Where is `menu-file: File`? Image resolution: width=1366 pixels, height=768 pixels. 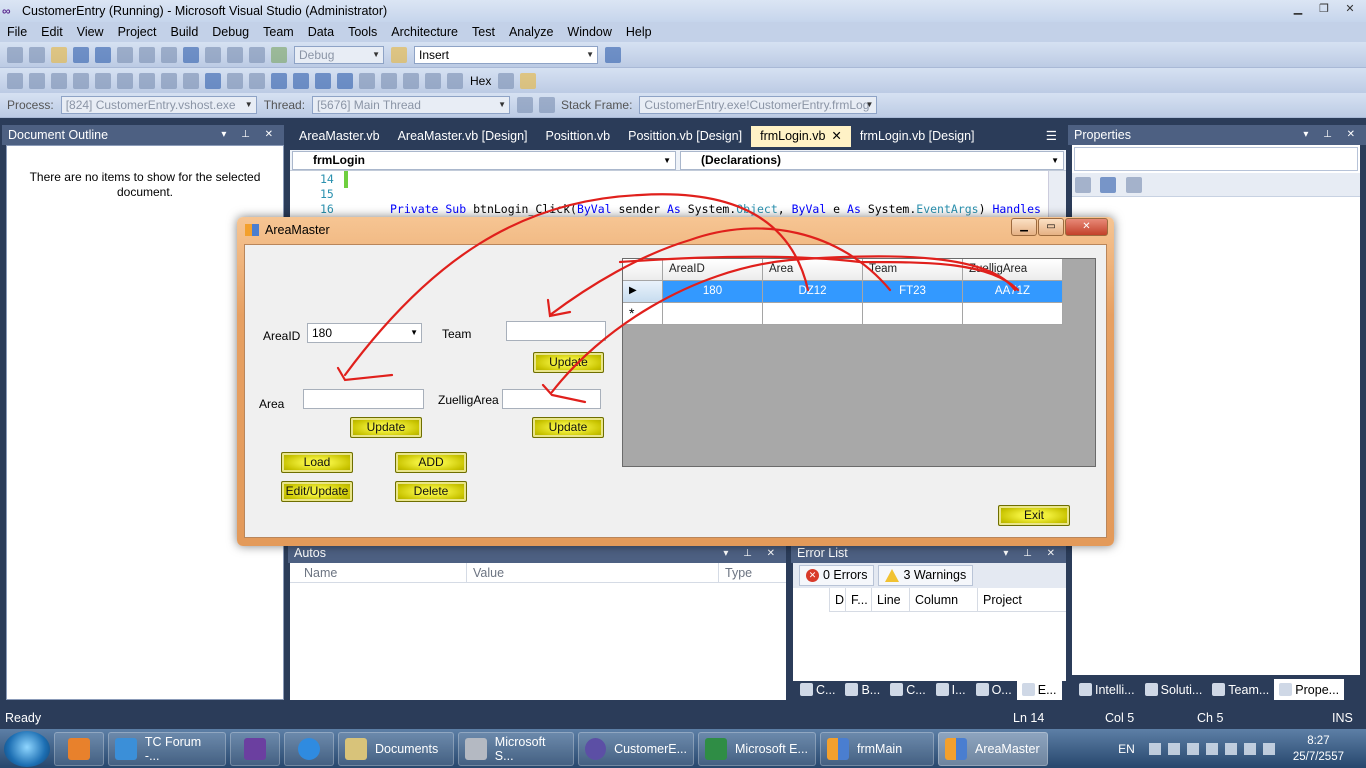
menu-file: File is located at coordinates (17, 32).